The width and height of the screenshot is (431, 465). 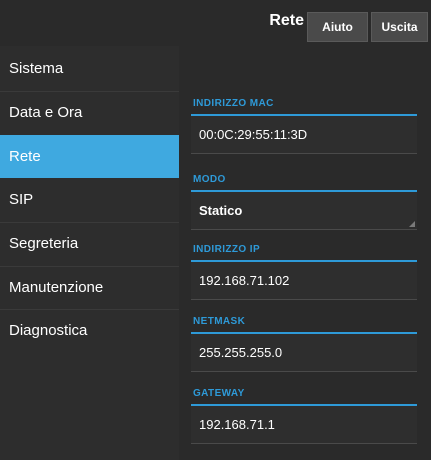 I want to click on ip-address-field: 192.168.71.102, so click(x=304, y=281).